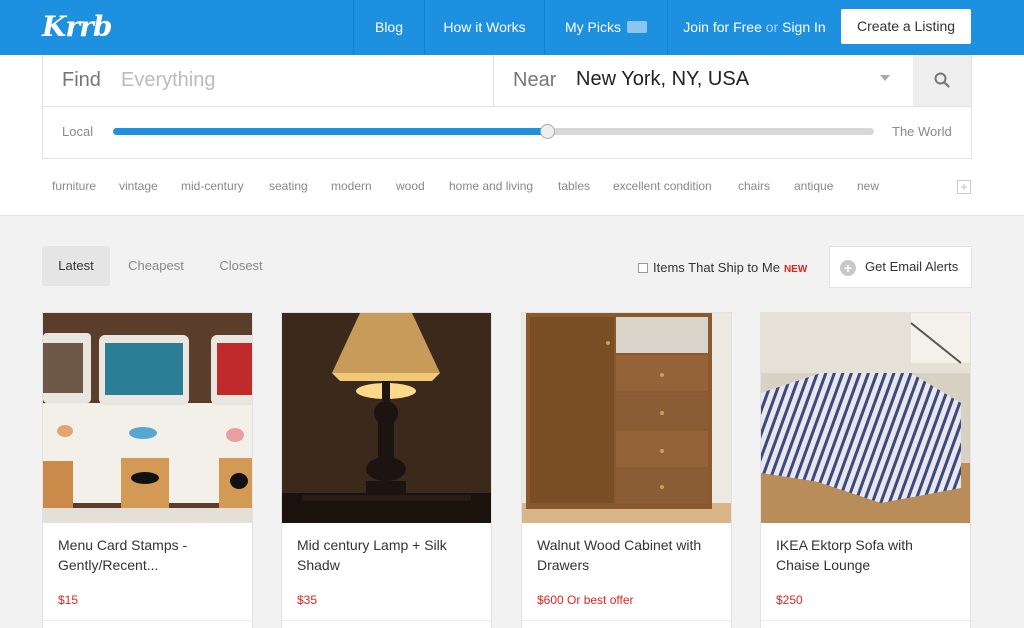  What do you see at coordinates (868, 186) in the screenshot?
I see `tag-item: new` at bounding box center [868, 186].